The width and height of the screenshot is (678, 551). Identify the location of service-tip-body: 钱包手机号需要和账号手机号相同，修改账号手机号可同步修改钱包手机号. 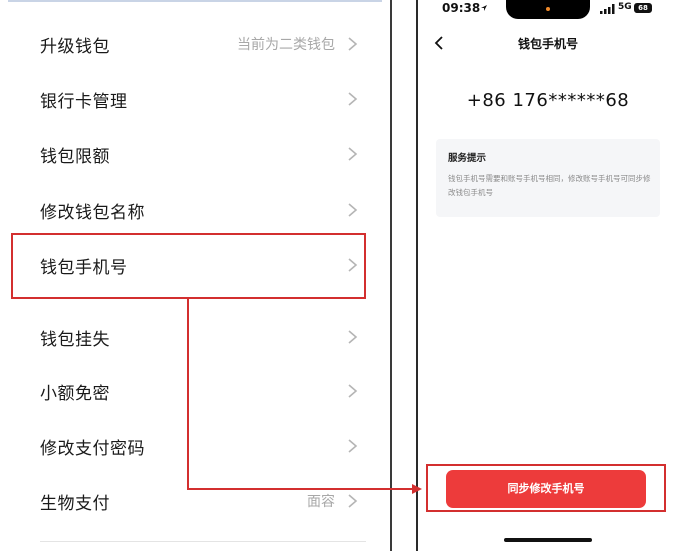
(549, 185).